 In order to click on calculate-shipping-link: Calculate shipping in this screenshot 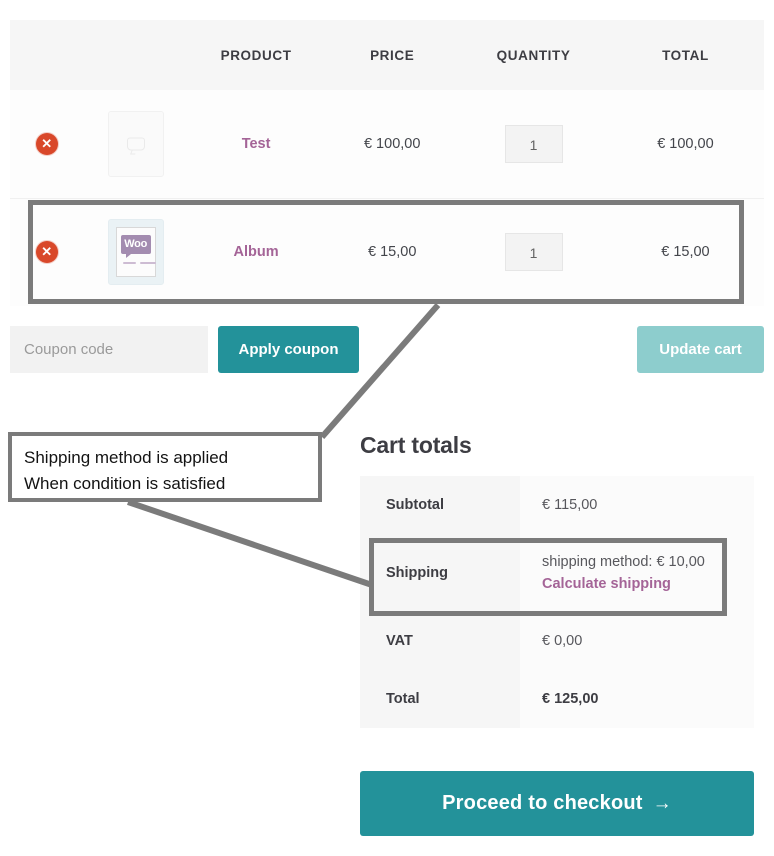, I will do `click(648, 584)`.